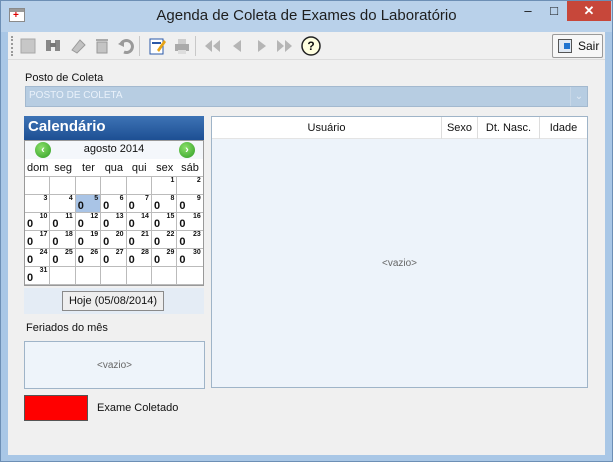 The image size is (613, 462). Describe the element at coordinates (114, 128) in the screenshot. I see `calendar-header: Calendário` at that location.